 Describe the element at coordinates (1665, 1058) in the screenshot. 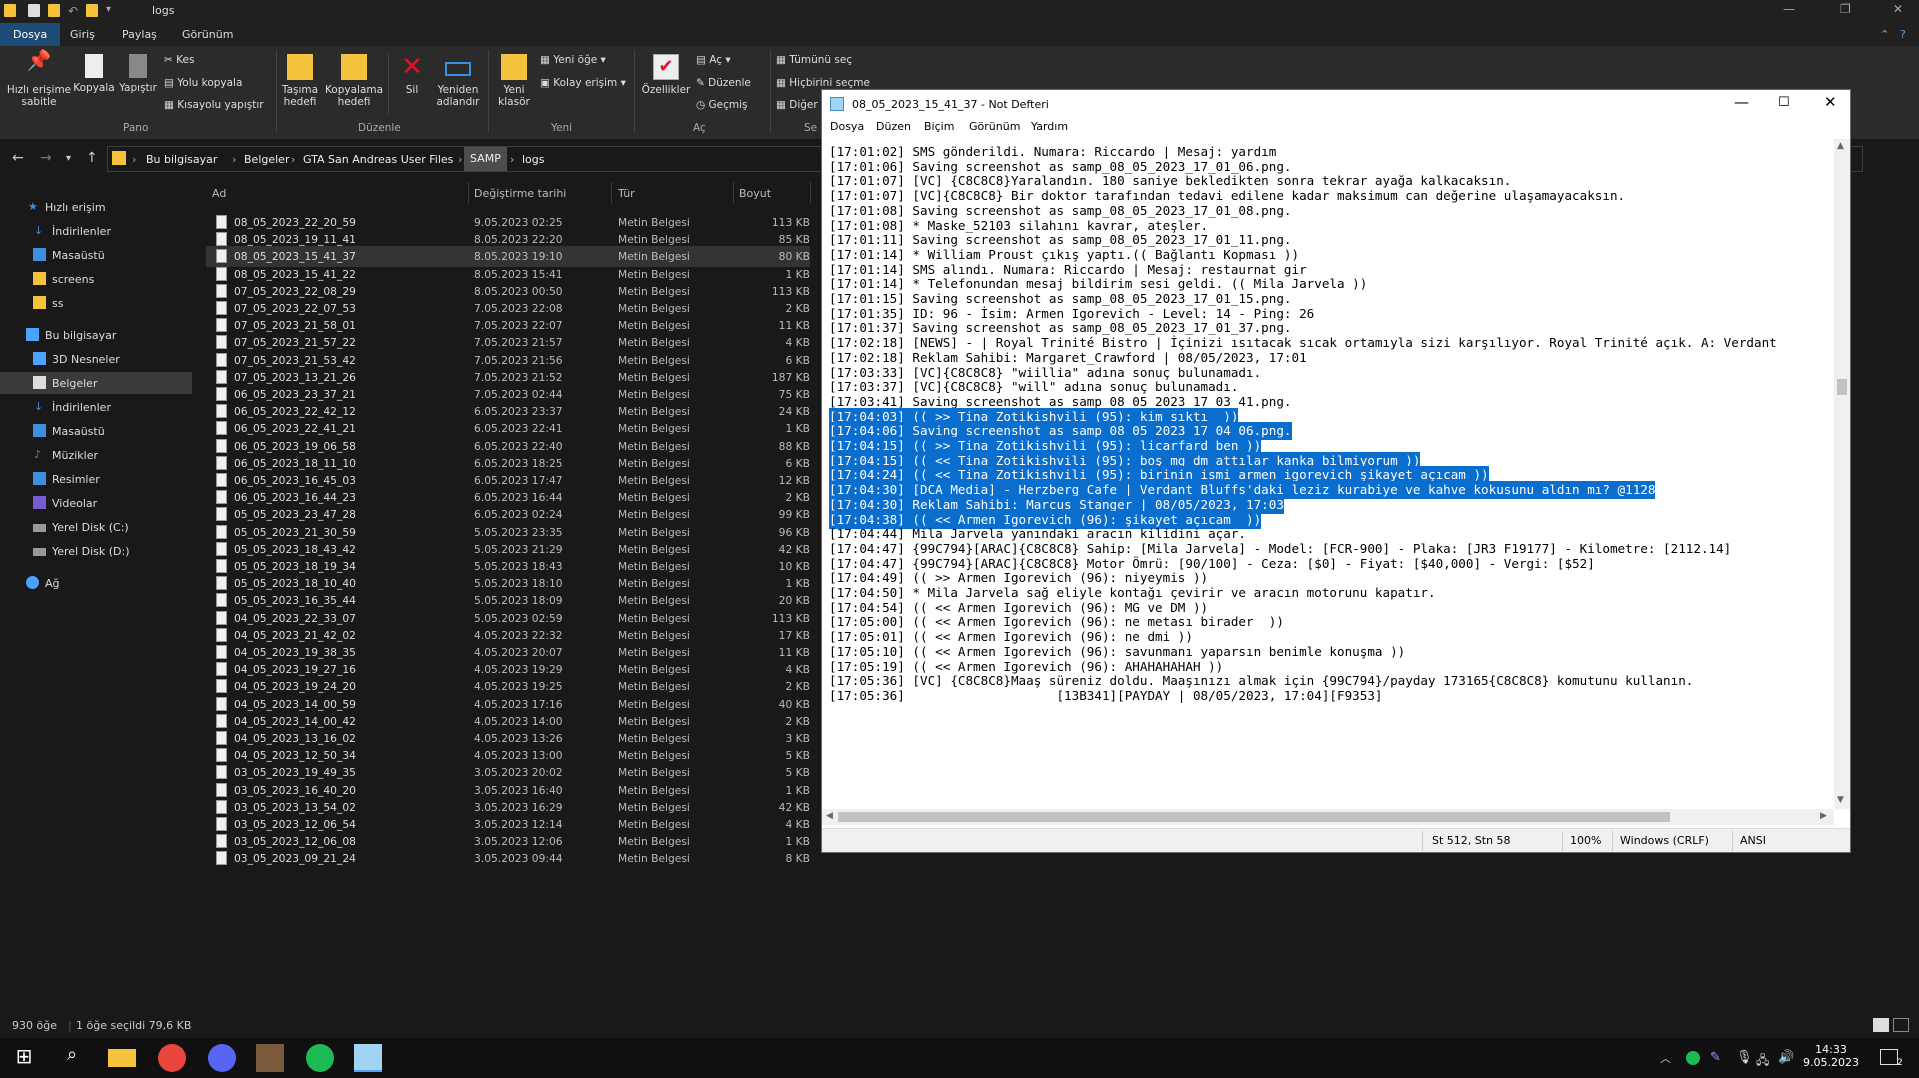

I see `show-hidden-icons-icon: ︿` at that location.